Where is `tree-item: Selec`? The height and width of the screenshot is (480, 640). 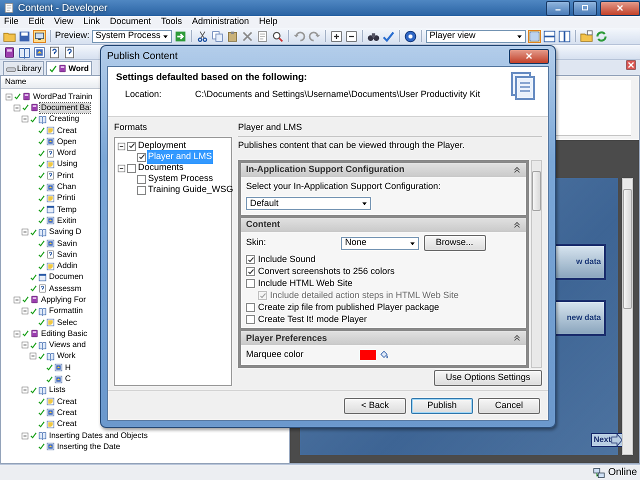
tree-item: Selec is located at coordinates (67, 323).